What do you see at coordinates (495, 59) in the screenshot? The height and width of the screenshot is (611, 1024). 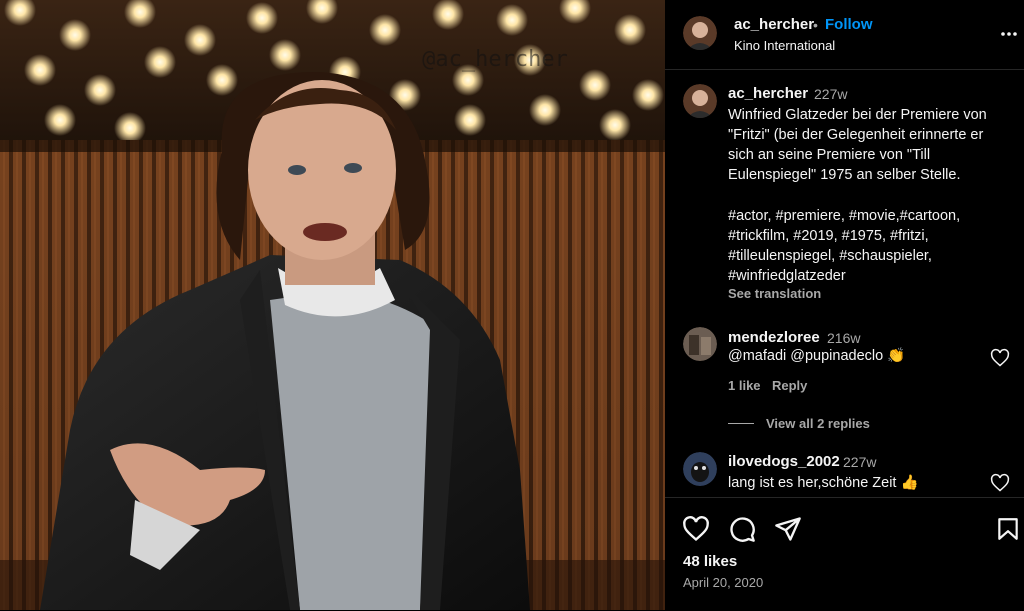 I see `watermark: @ac_hercher` at bounding box center [495, 59].